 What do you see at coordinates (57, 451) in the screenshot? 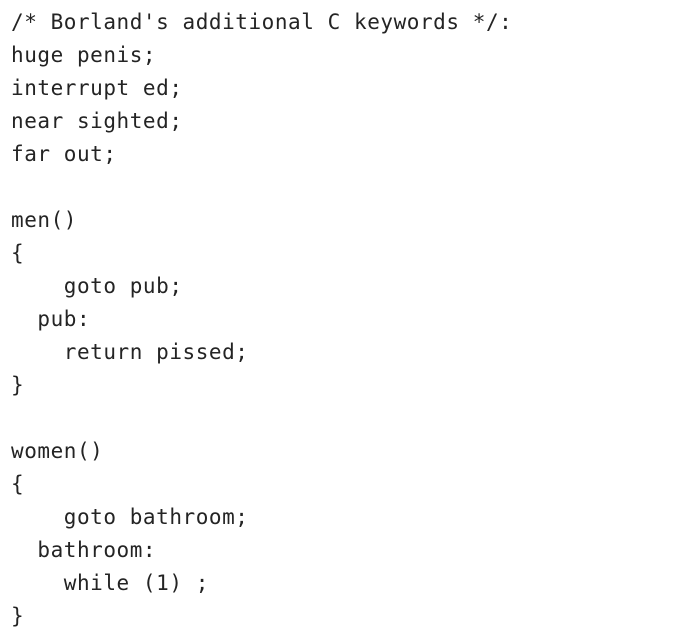
I see `code-line: women()` at bounding box center [57, 451].